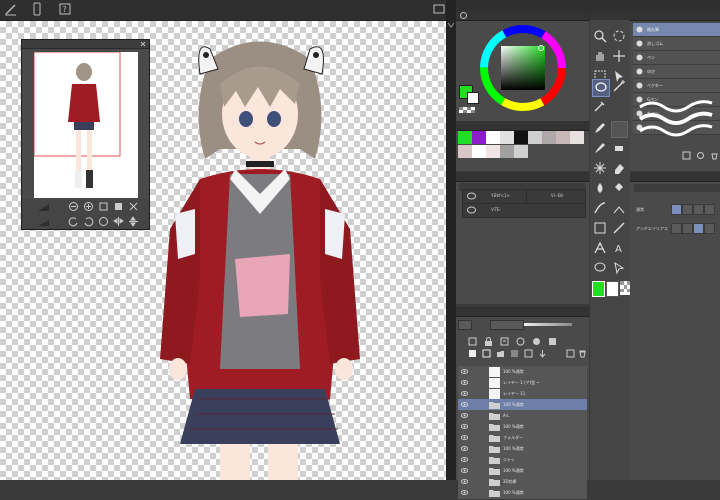 The width and height of the screenshot is (720, 500). Describe the element at coordinates (600, 148) in the screenshot. I see `brush-tool-icon` at that location.